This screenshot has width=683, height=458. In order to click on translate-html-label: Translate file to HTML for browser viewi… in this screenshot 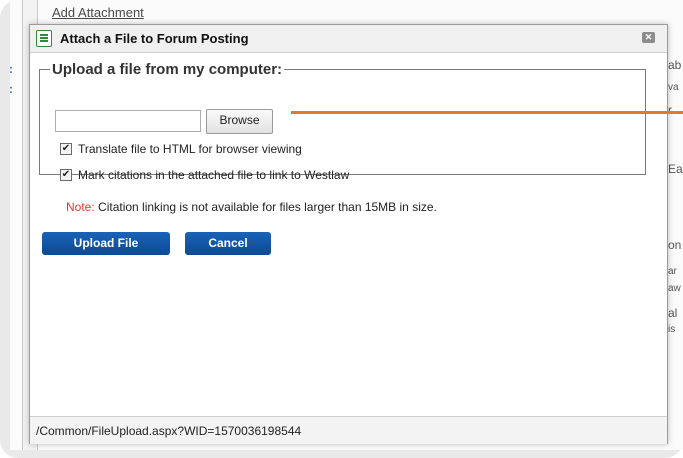, I will do `click(190, 148)`.